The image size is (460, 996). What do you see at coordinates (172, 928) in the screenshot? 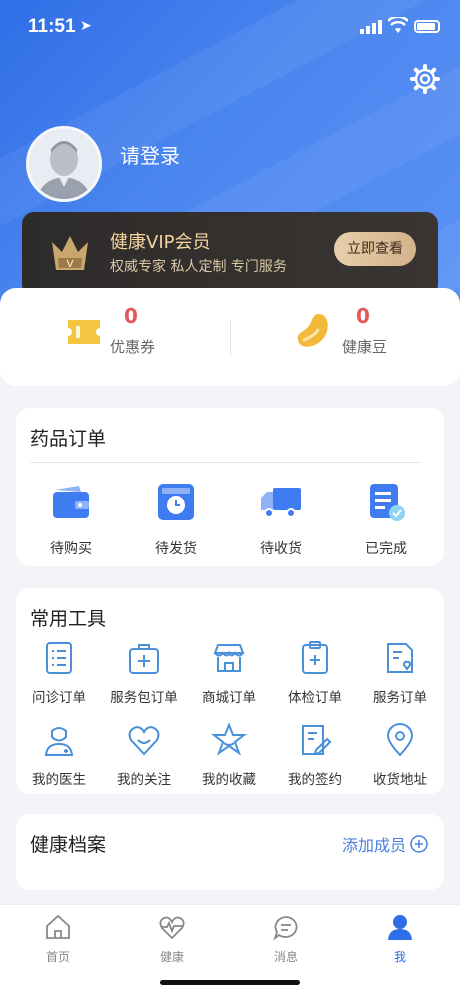
I see `health-heart-icon` at bounding box center [172, 928].